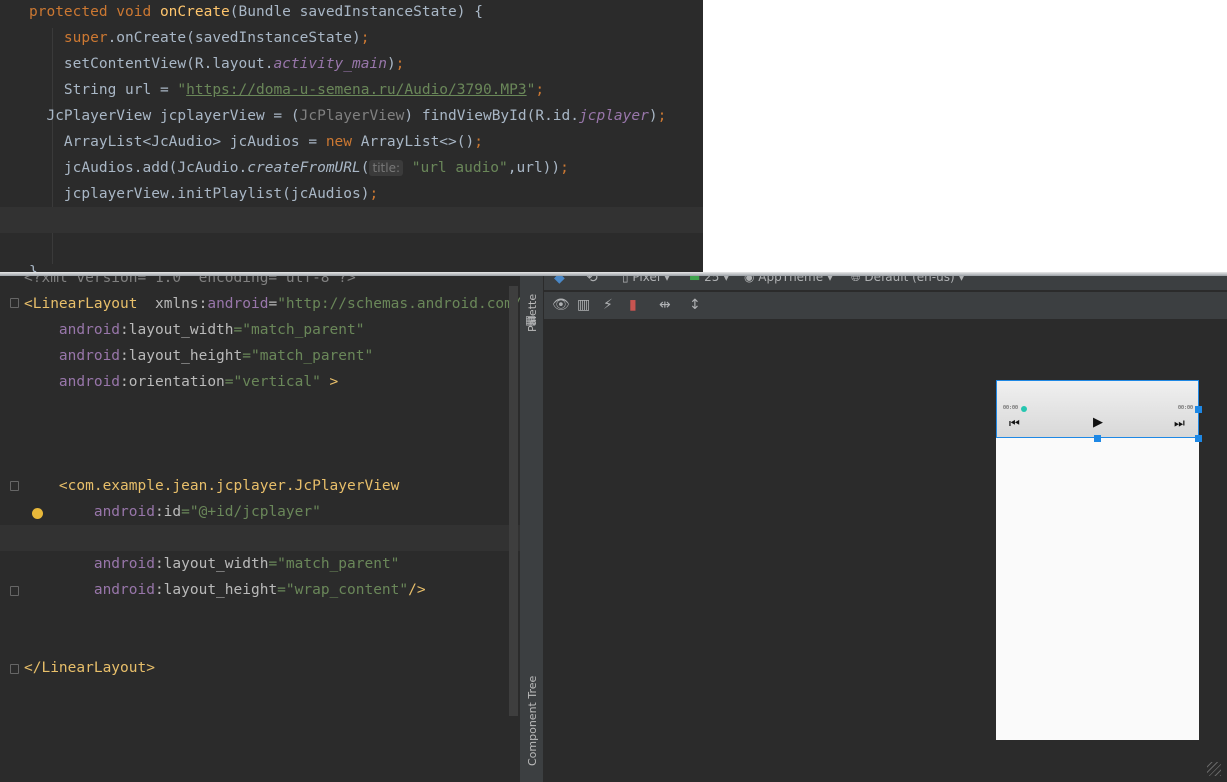  Describe the element at coordinates (1011, 408) in the screenshot. I see `time-start: 00:00` at that location.